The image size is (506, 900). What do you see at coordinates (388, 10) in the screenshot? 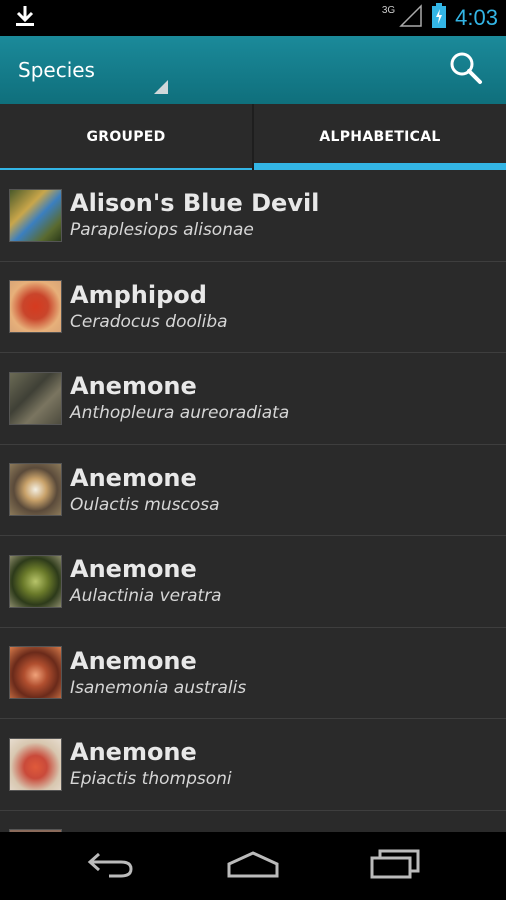
I see `network-type-label: 3G` at bounding box center [388, 10].